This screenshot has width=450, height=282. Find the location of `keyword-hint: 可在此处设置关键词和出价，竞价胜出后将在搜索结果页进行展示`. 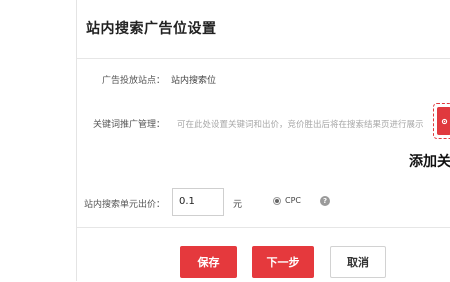

keyword-hint: 可在此处设置关键词和出价，竞价胜出后将在搜索结果页进行展示 is located at coordinates (300, 125).